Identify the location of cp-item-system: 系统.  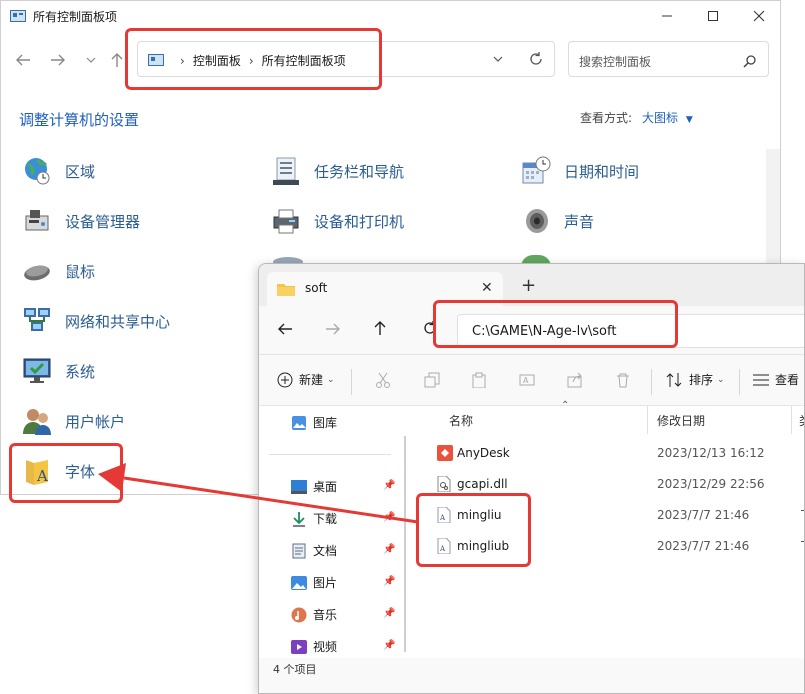
(58, 371).